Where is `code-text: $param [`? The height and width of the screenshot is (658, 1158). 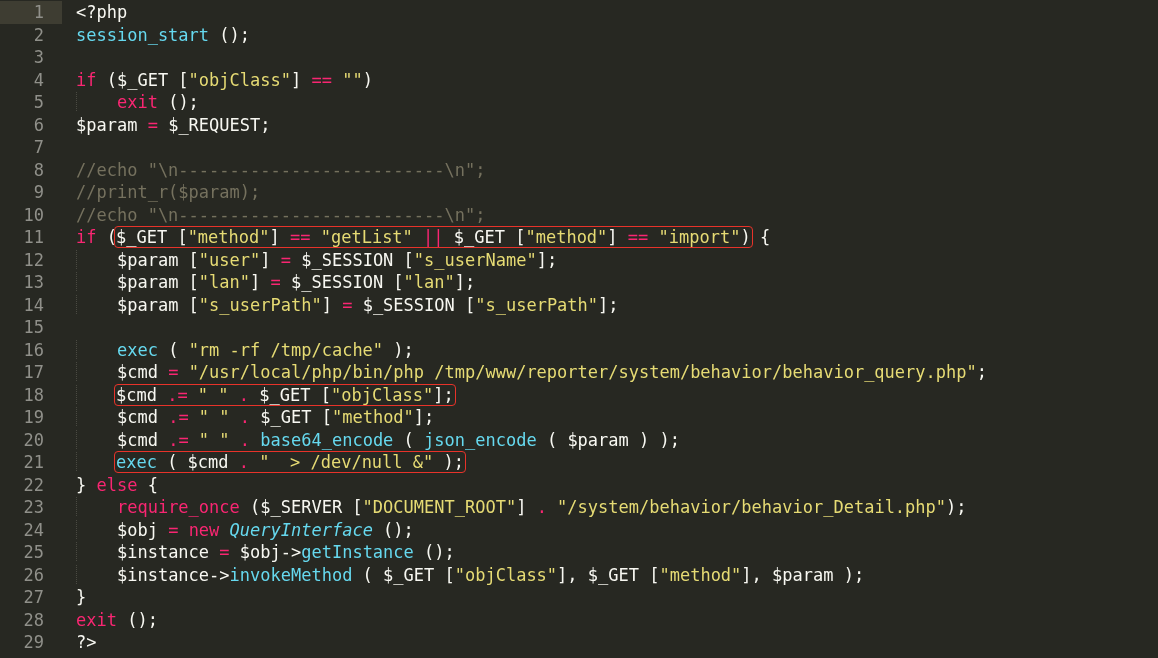
code-text: $param [ is located at coordinates (157, 259).